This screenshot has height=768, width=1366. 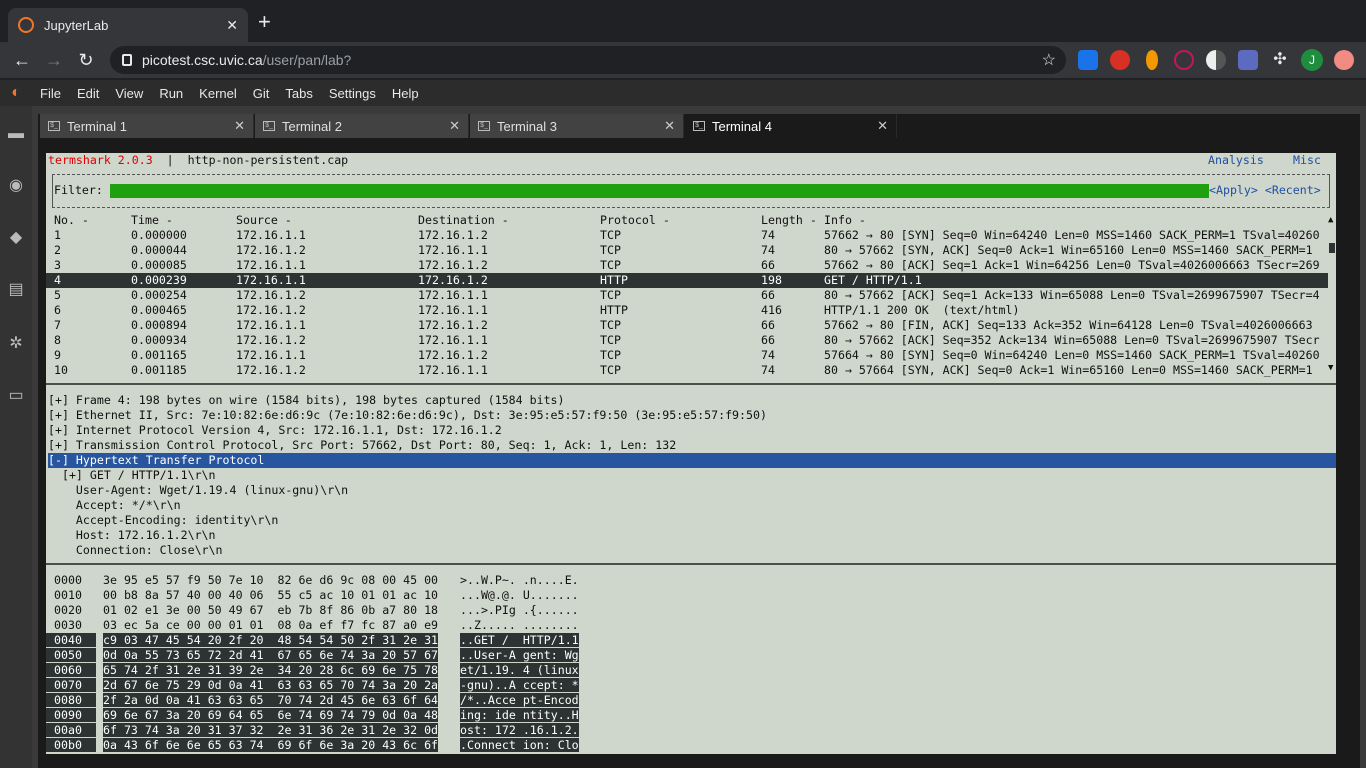 What do you see at coordinates (218, 93) in the screenshot?
I see `menu-kernel: Kernel` at bounding box center [218, 93].